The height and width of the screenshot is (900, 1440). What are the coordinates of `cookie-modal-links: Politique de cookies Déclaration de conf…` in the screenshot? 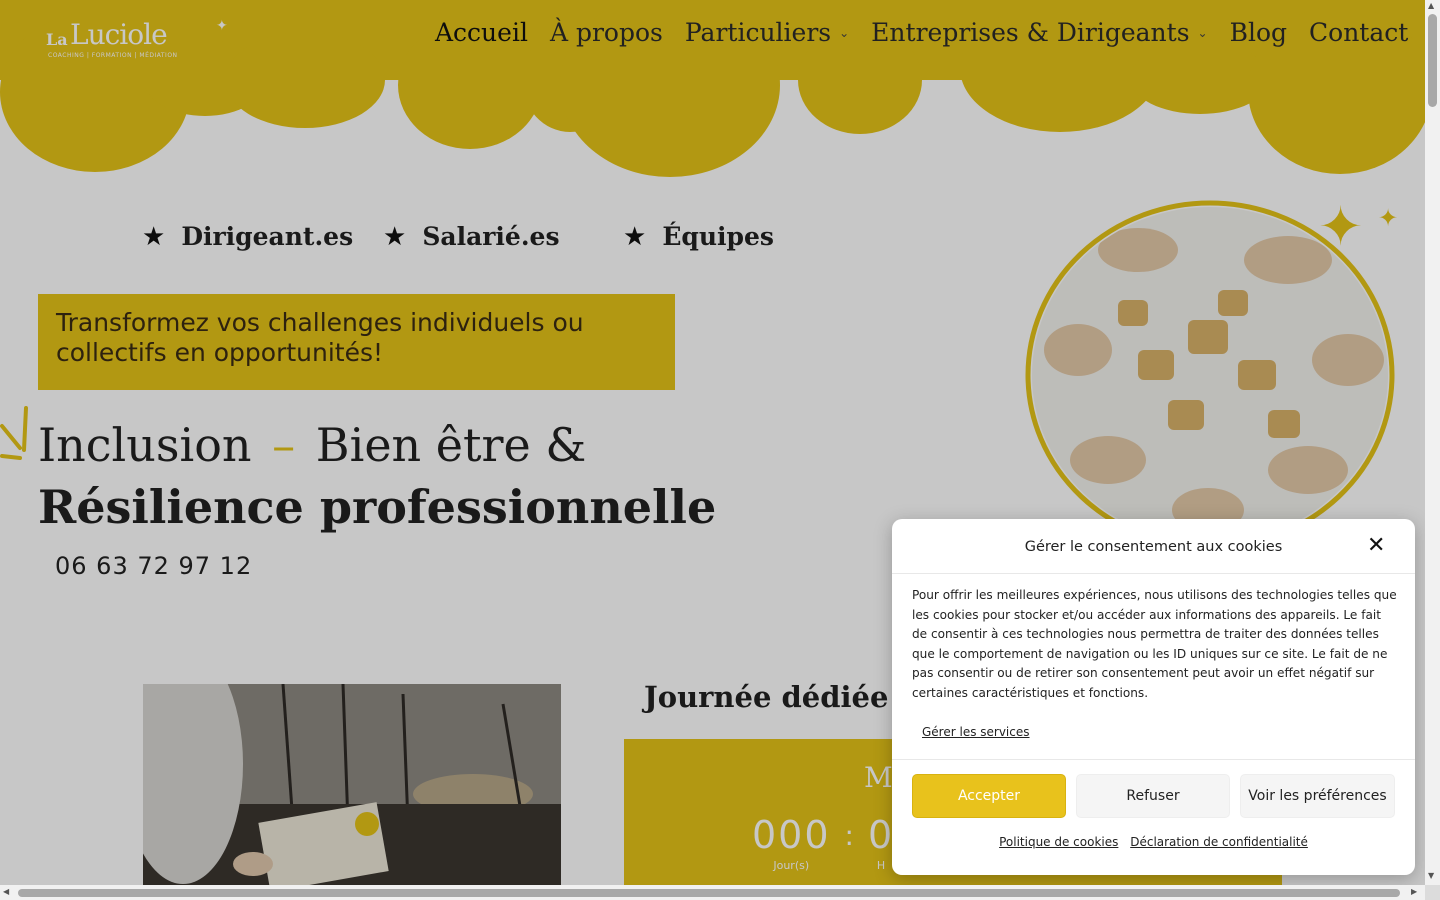 It's located at (1153, 842).